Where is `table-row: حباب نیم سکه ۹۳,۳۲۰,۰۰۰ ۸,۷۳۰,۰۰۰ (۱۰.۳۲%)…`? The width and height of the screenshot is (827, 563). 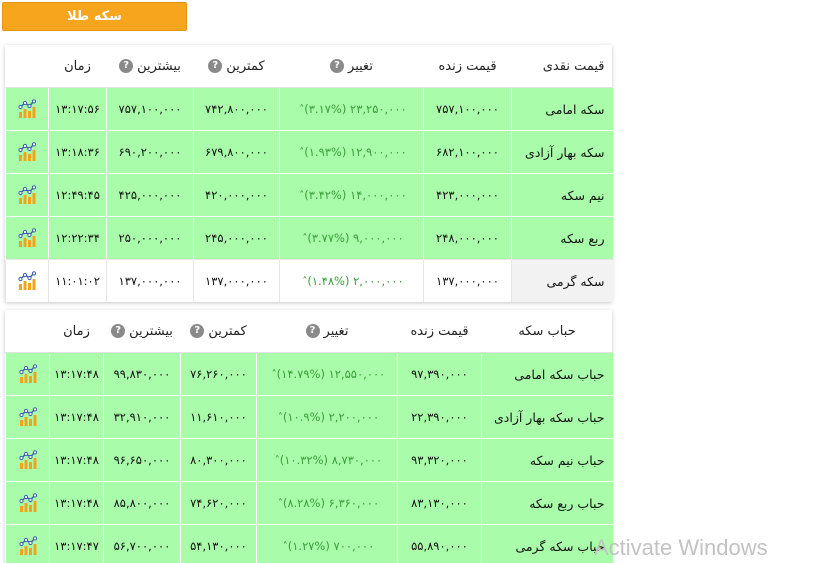 table-row: حباب نیم سکه ۹۳,۳۲۰,۰۰۰ ۸,۷۳۰,۰۰۰ (۱۰.۳۲%)… is located at coordinates (309, 460).